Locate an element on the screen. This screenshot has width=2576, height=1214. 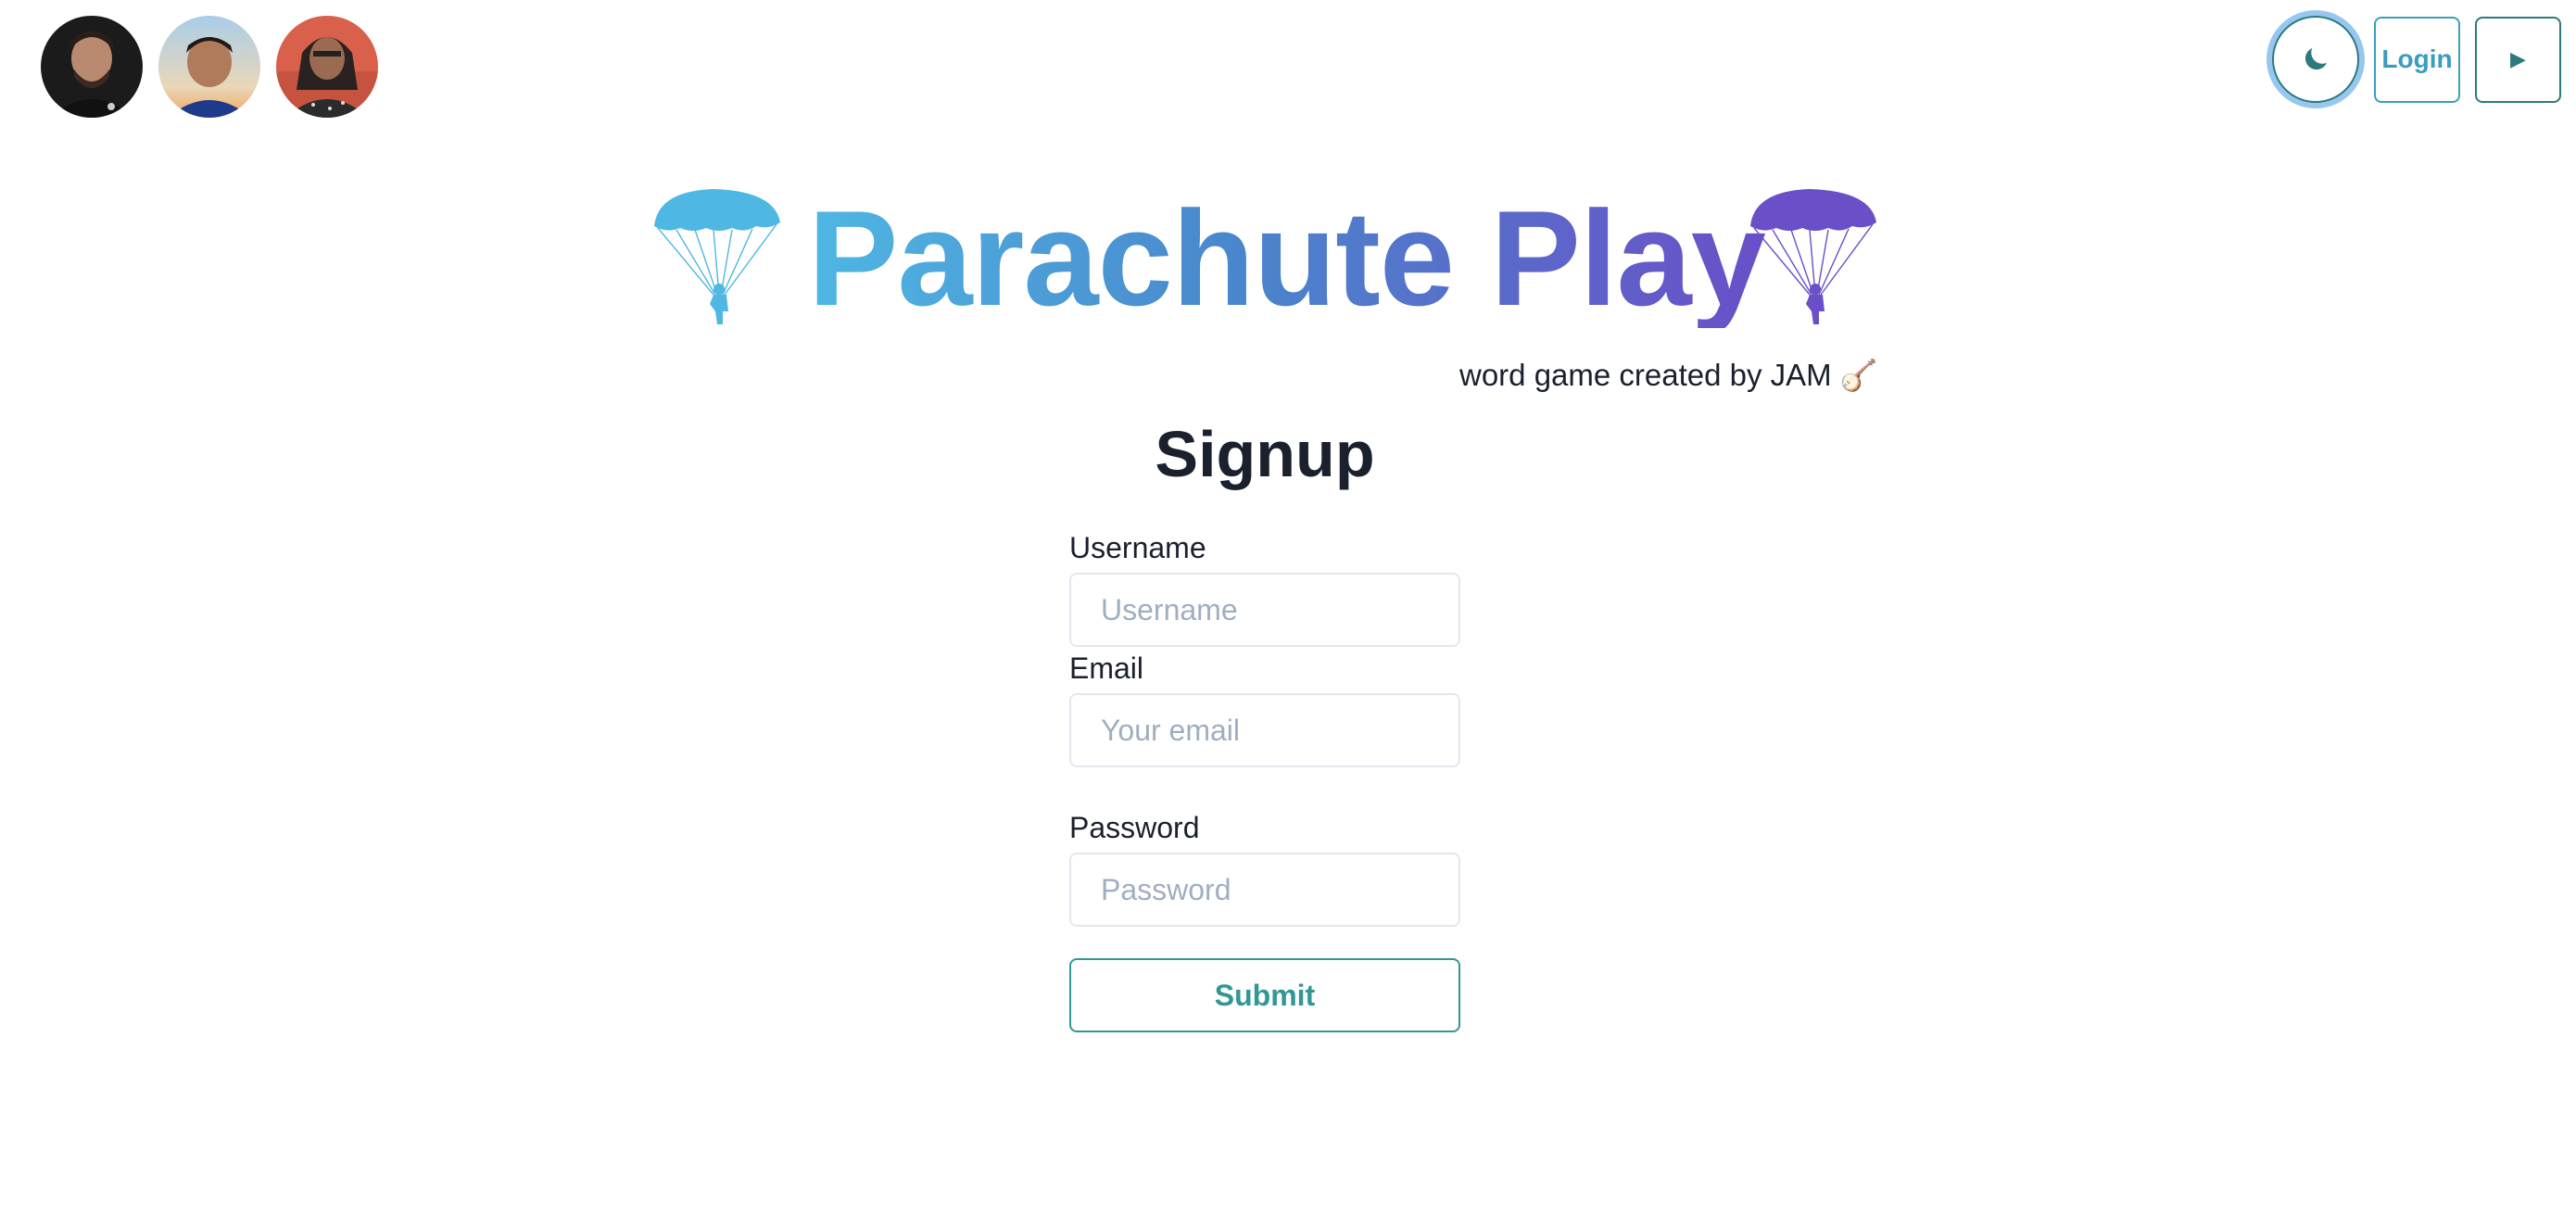
subtitle: word game created by JAM 🪕 is located at coordinates (1668, 375).